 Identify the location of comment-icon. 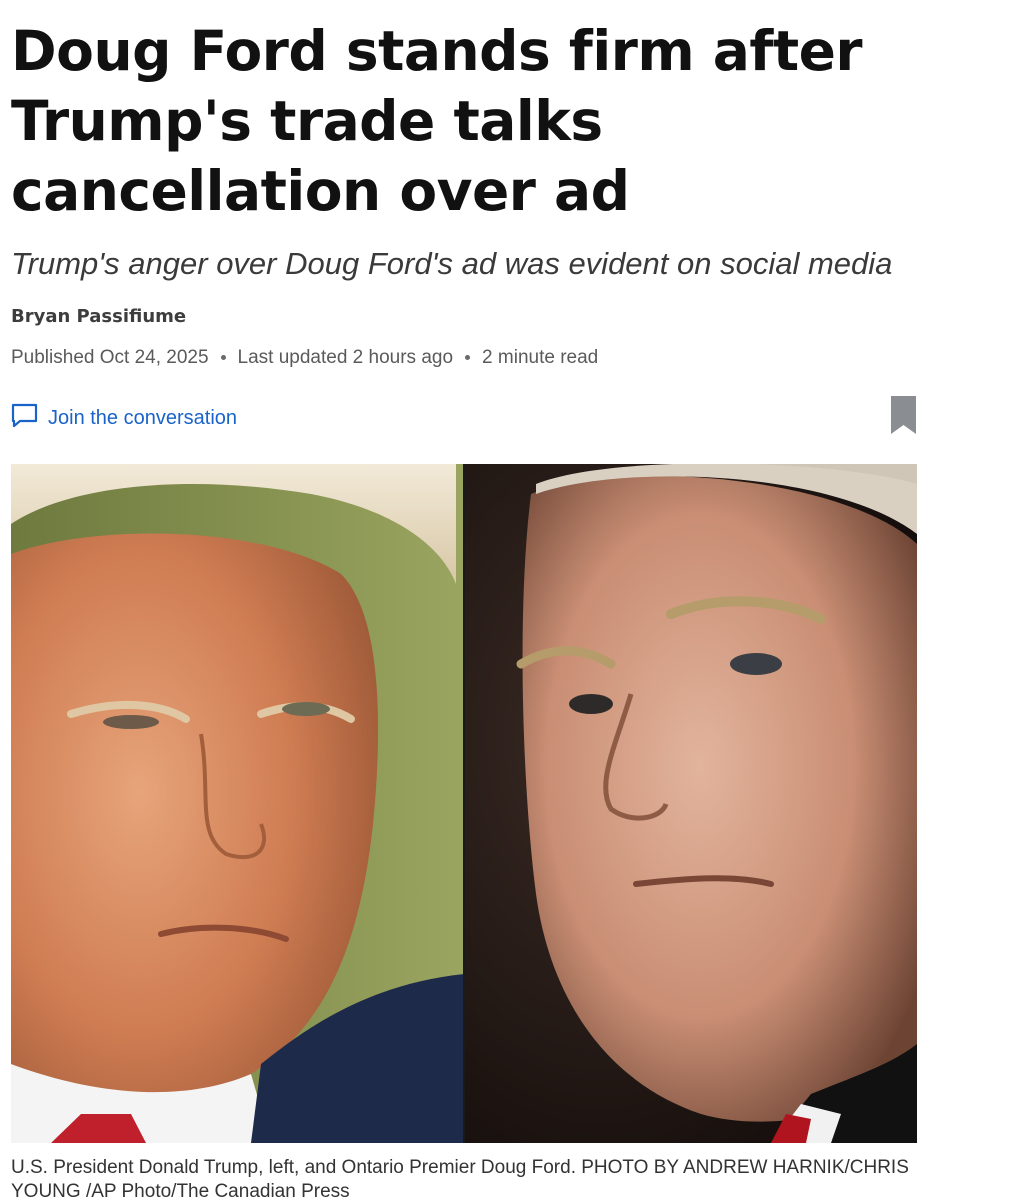
(29, 418).